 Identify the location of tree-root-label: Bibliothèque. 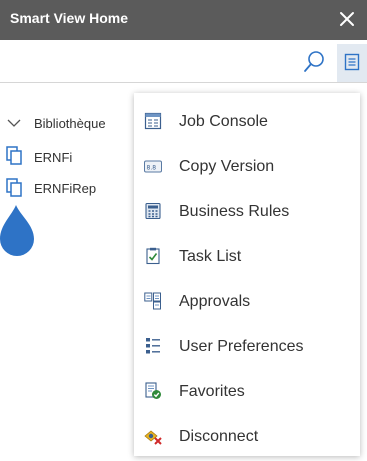
(70, 123).